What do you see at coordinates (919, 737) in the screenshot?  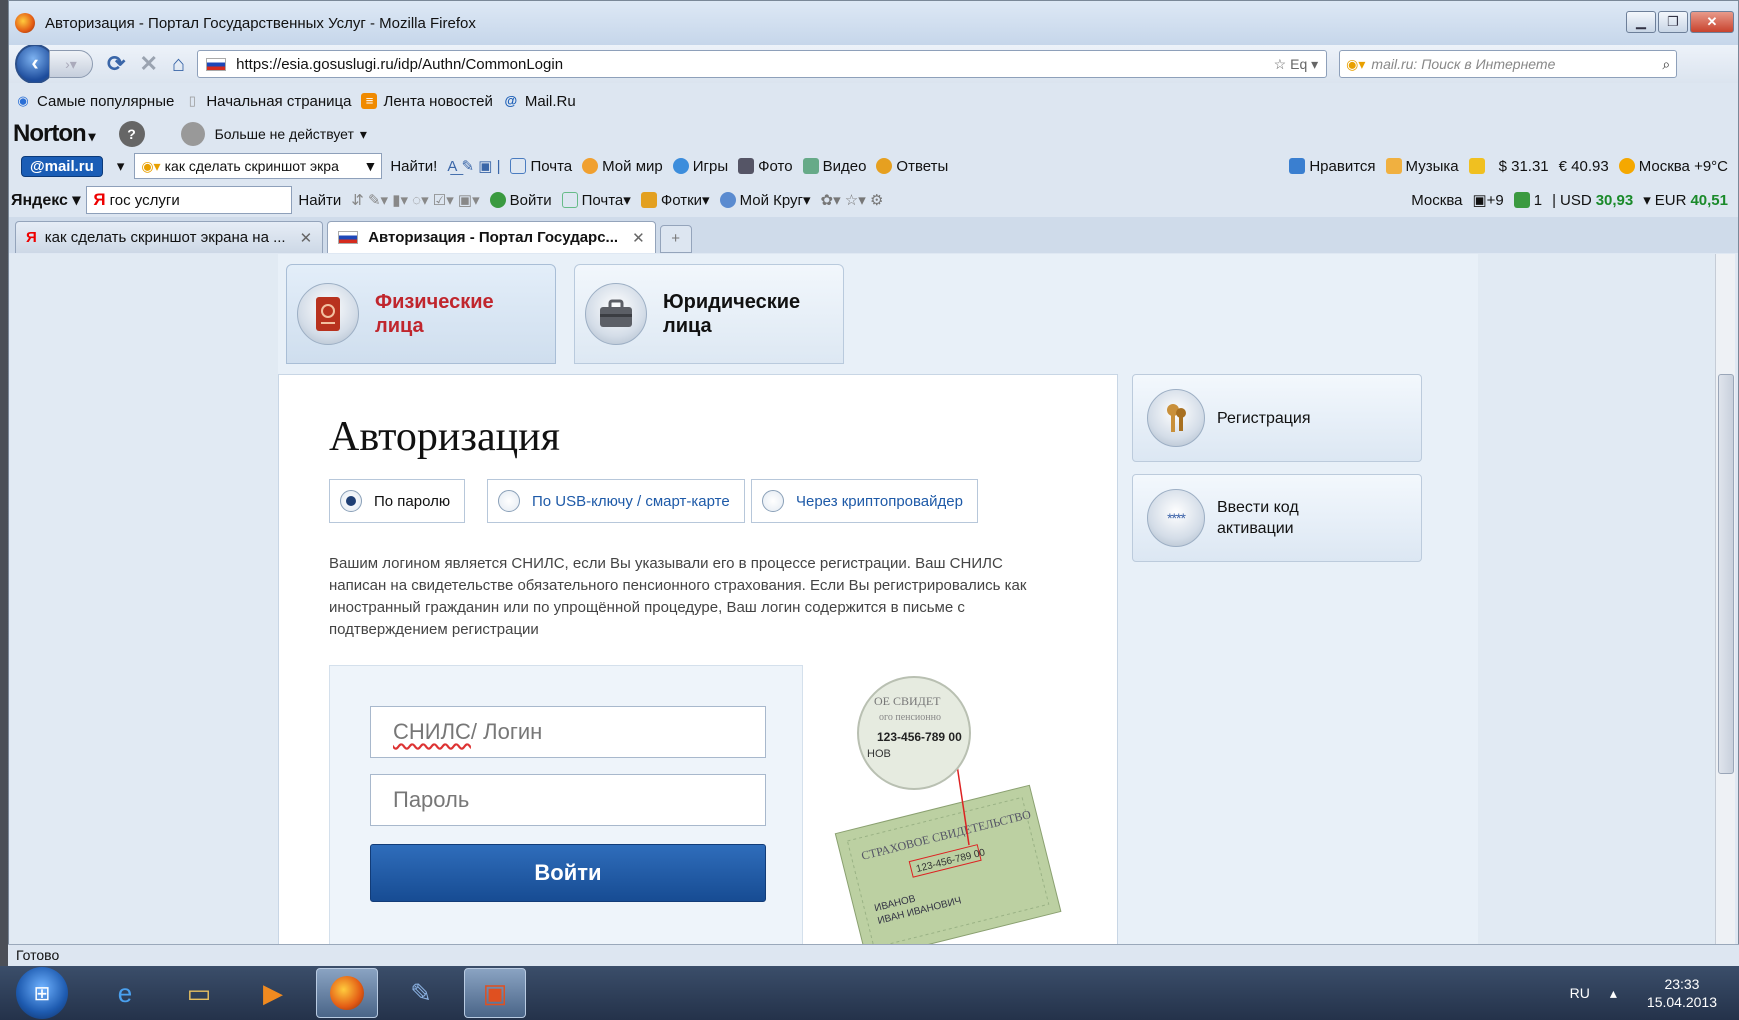 I see `snils-magnified-number: 123-456-789 00` at bounding box center [919, 737].